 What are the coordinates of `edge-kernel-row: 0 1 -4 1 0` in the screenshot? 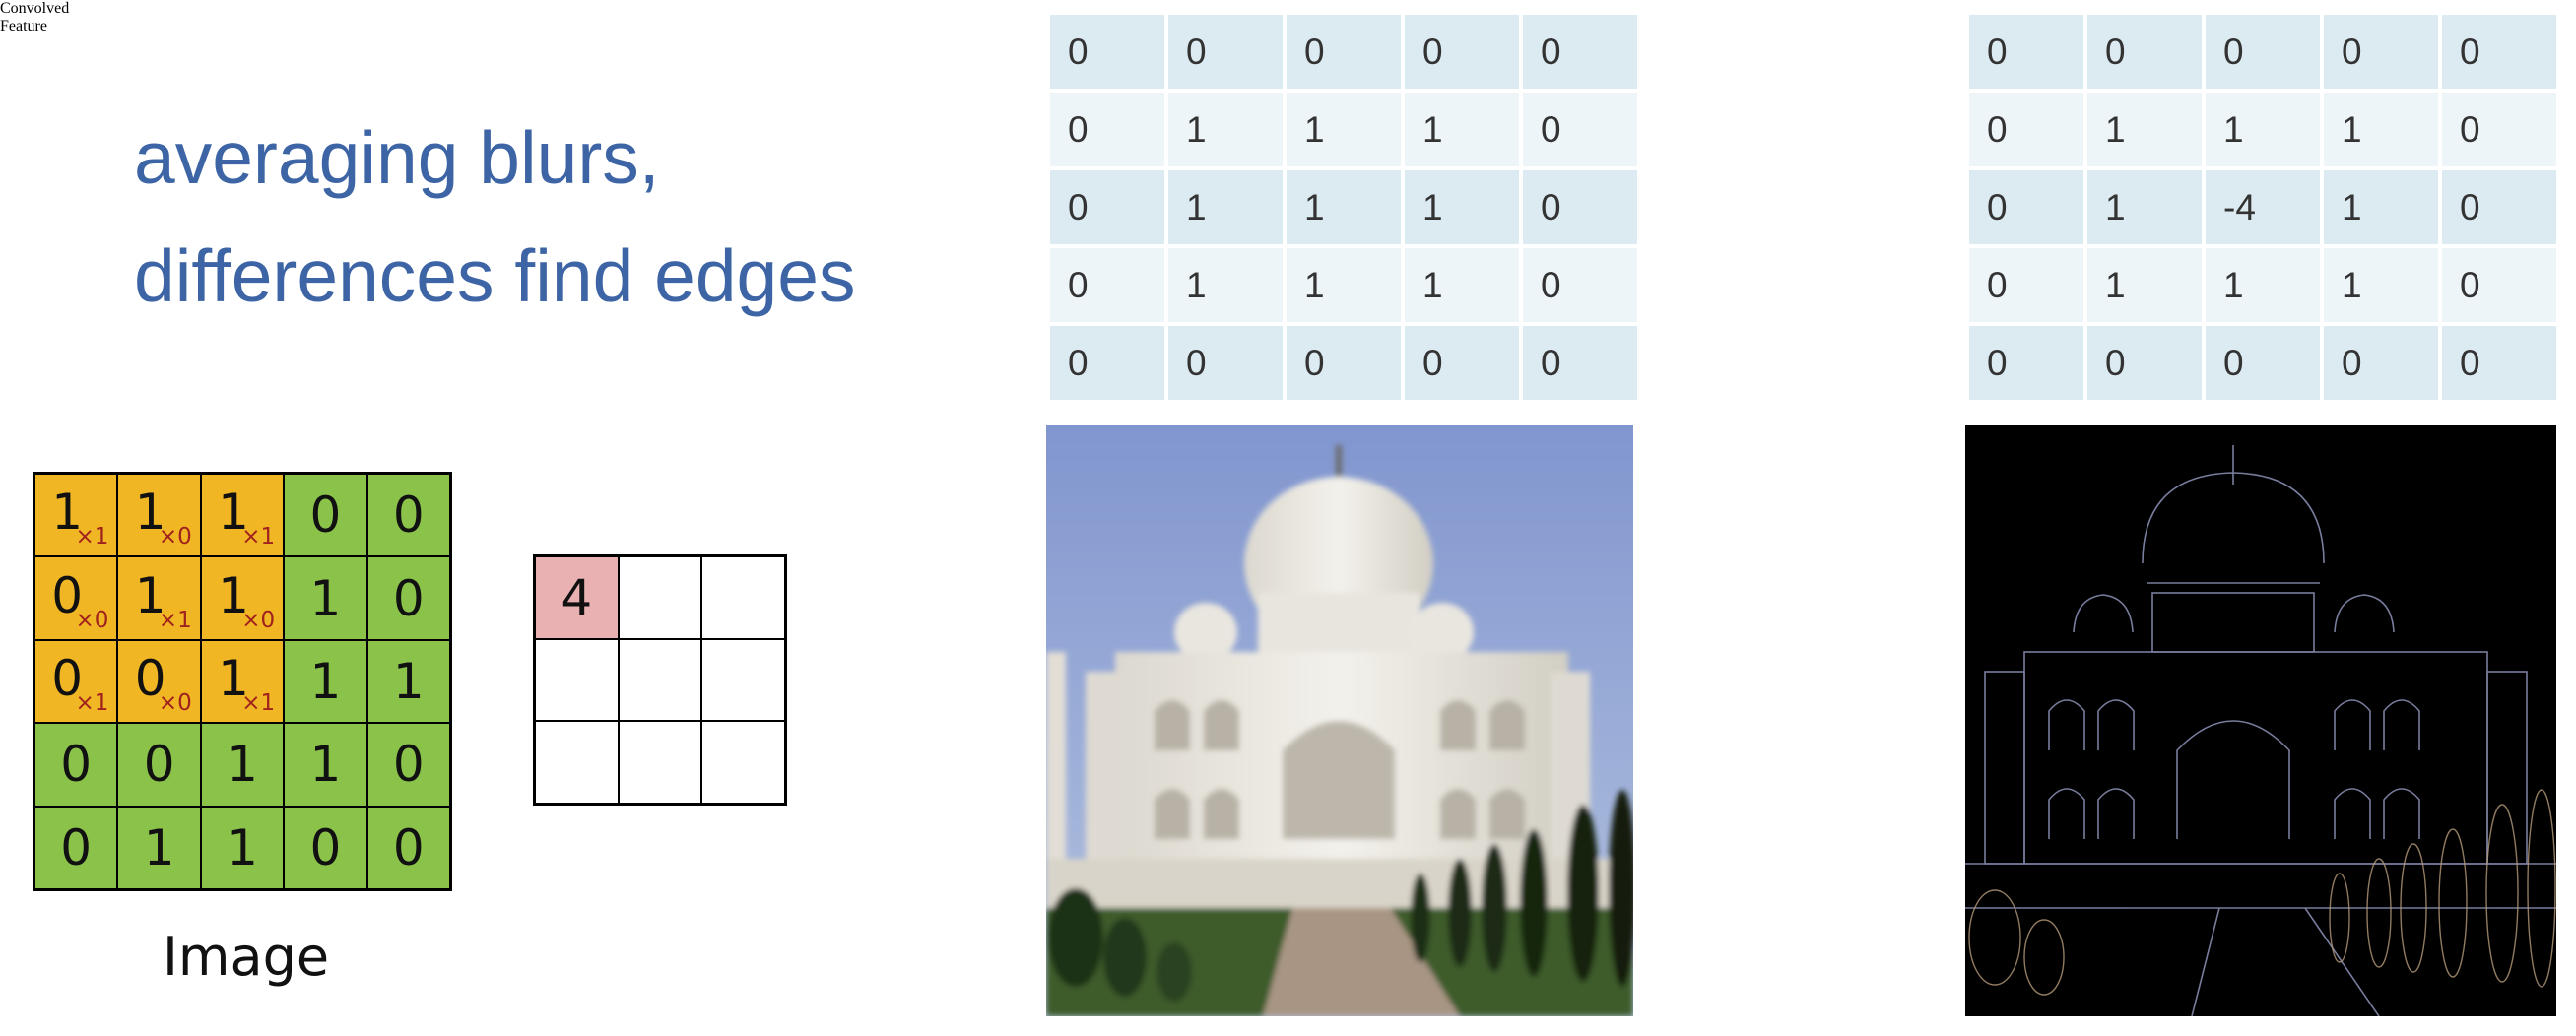 It's located at (2262, 207).